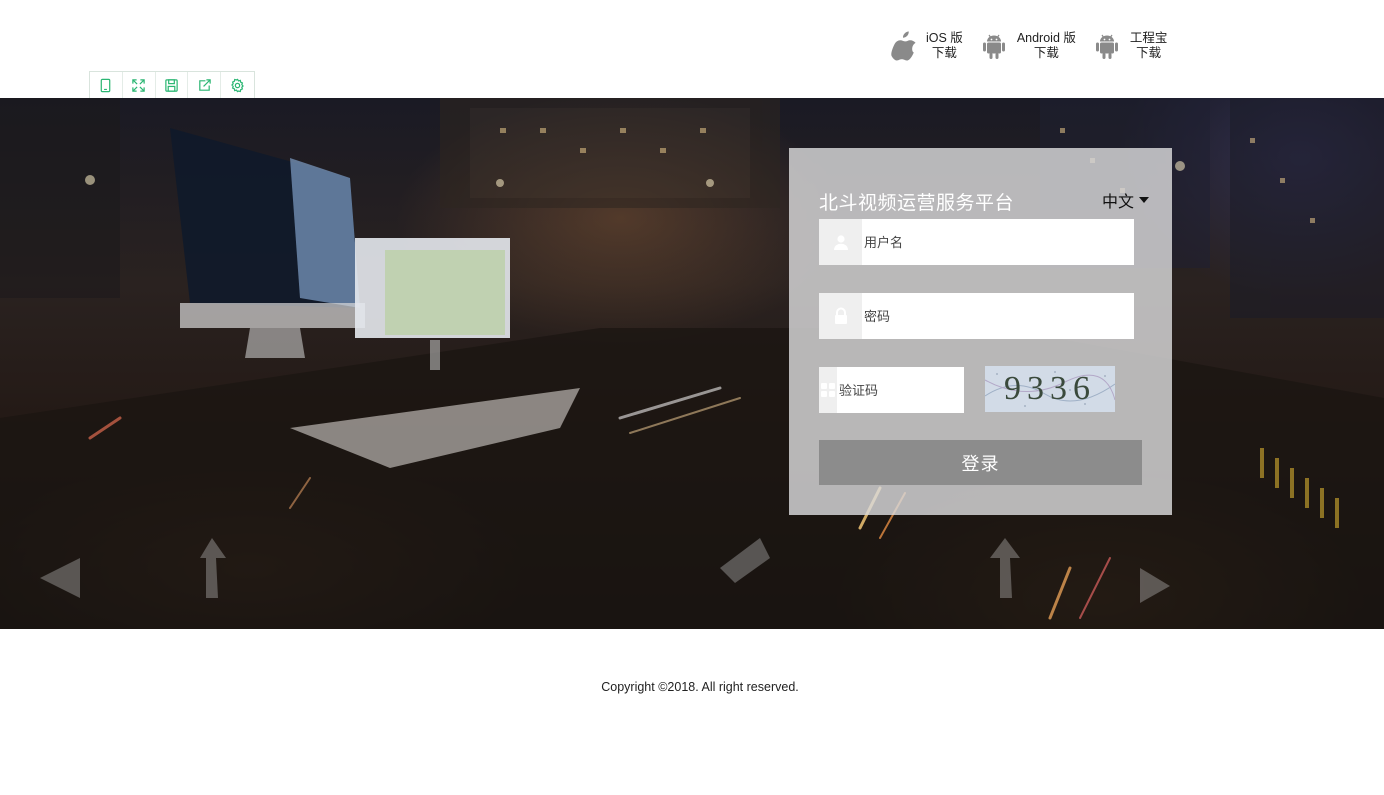  I want to click on language-select-value: 中文, so click(1118, 202).